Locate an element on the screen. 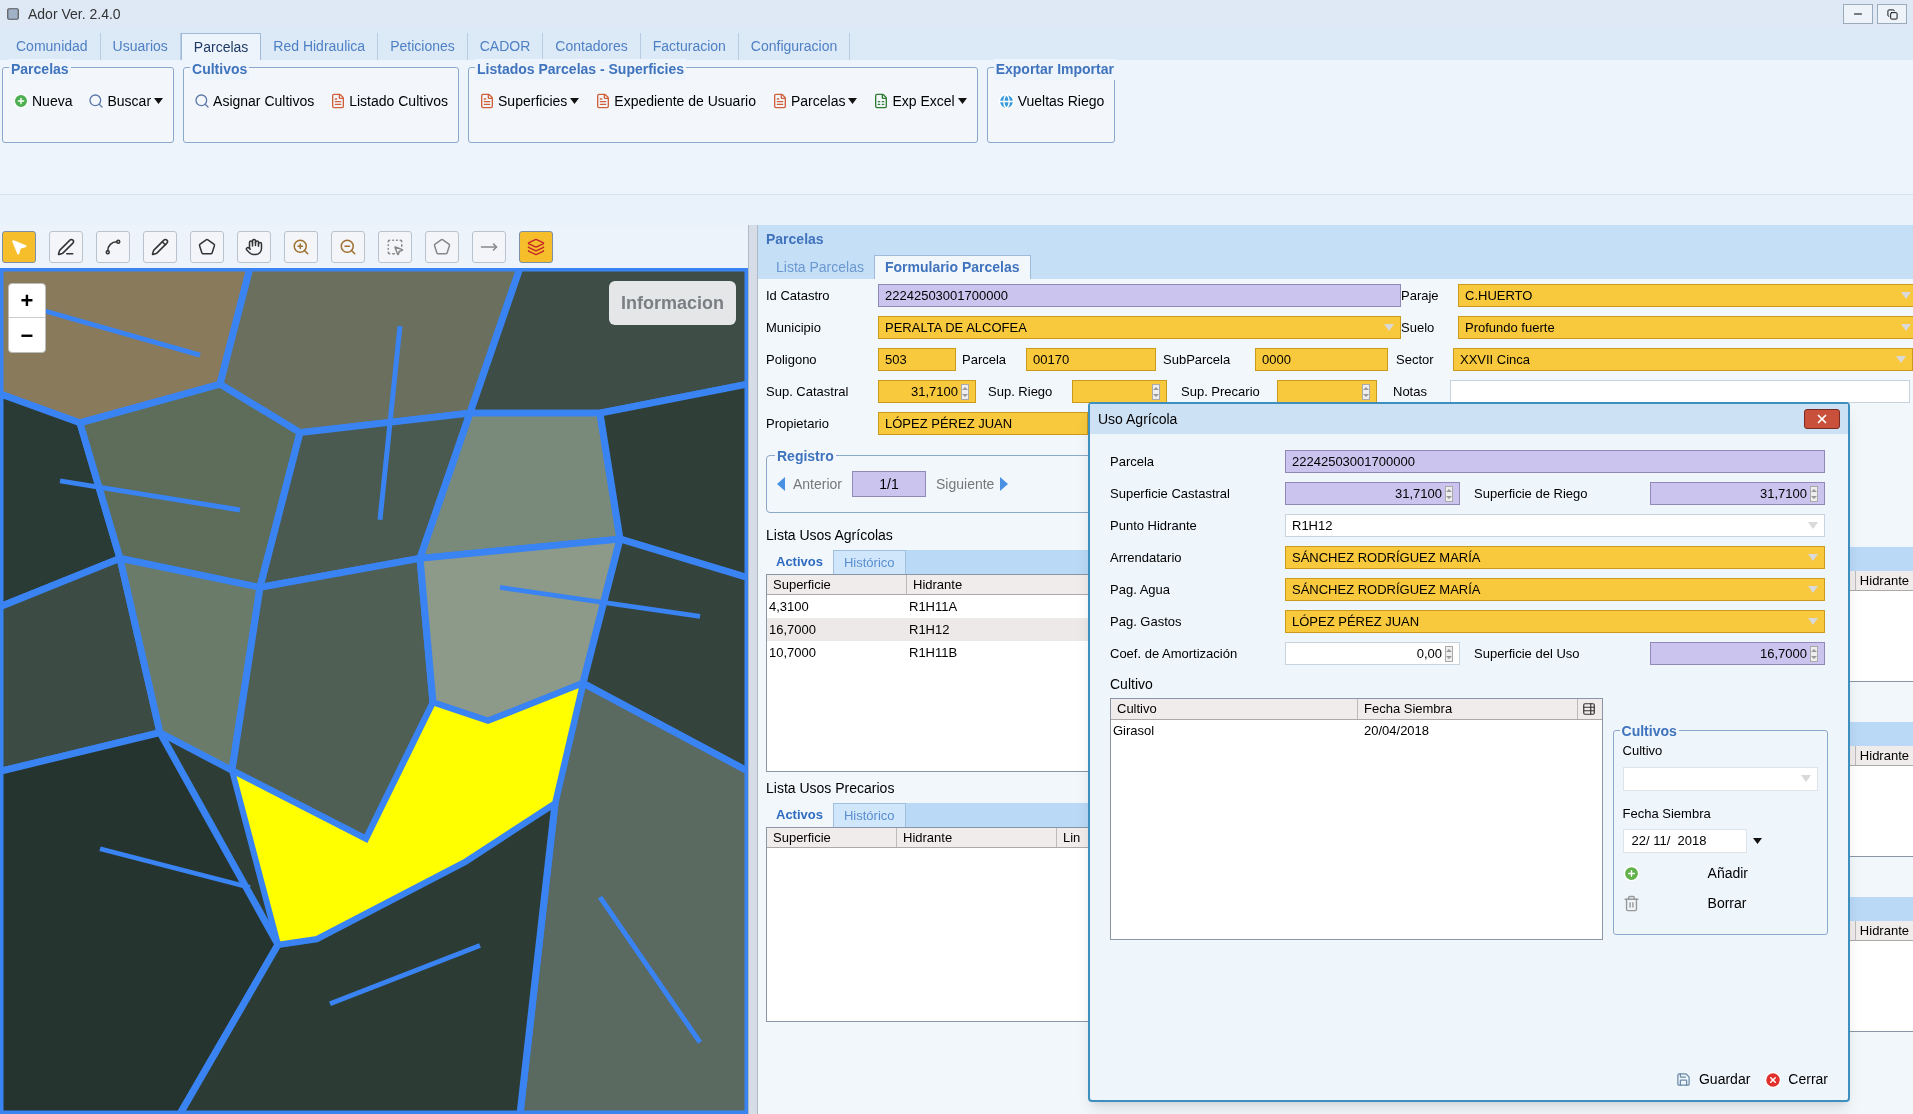 The width and height of the screenshot is (1913, 1114). ribbon-button: Buscar is located at coordinates (126, 101).